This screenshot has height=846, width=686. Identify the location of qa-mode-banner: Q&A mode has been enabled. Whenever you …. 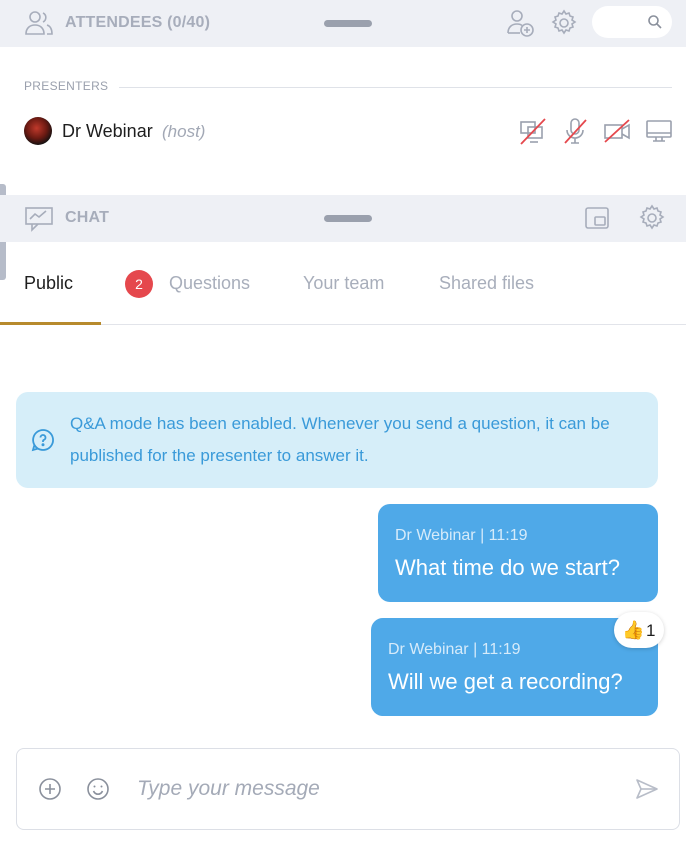
(337, 440).